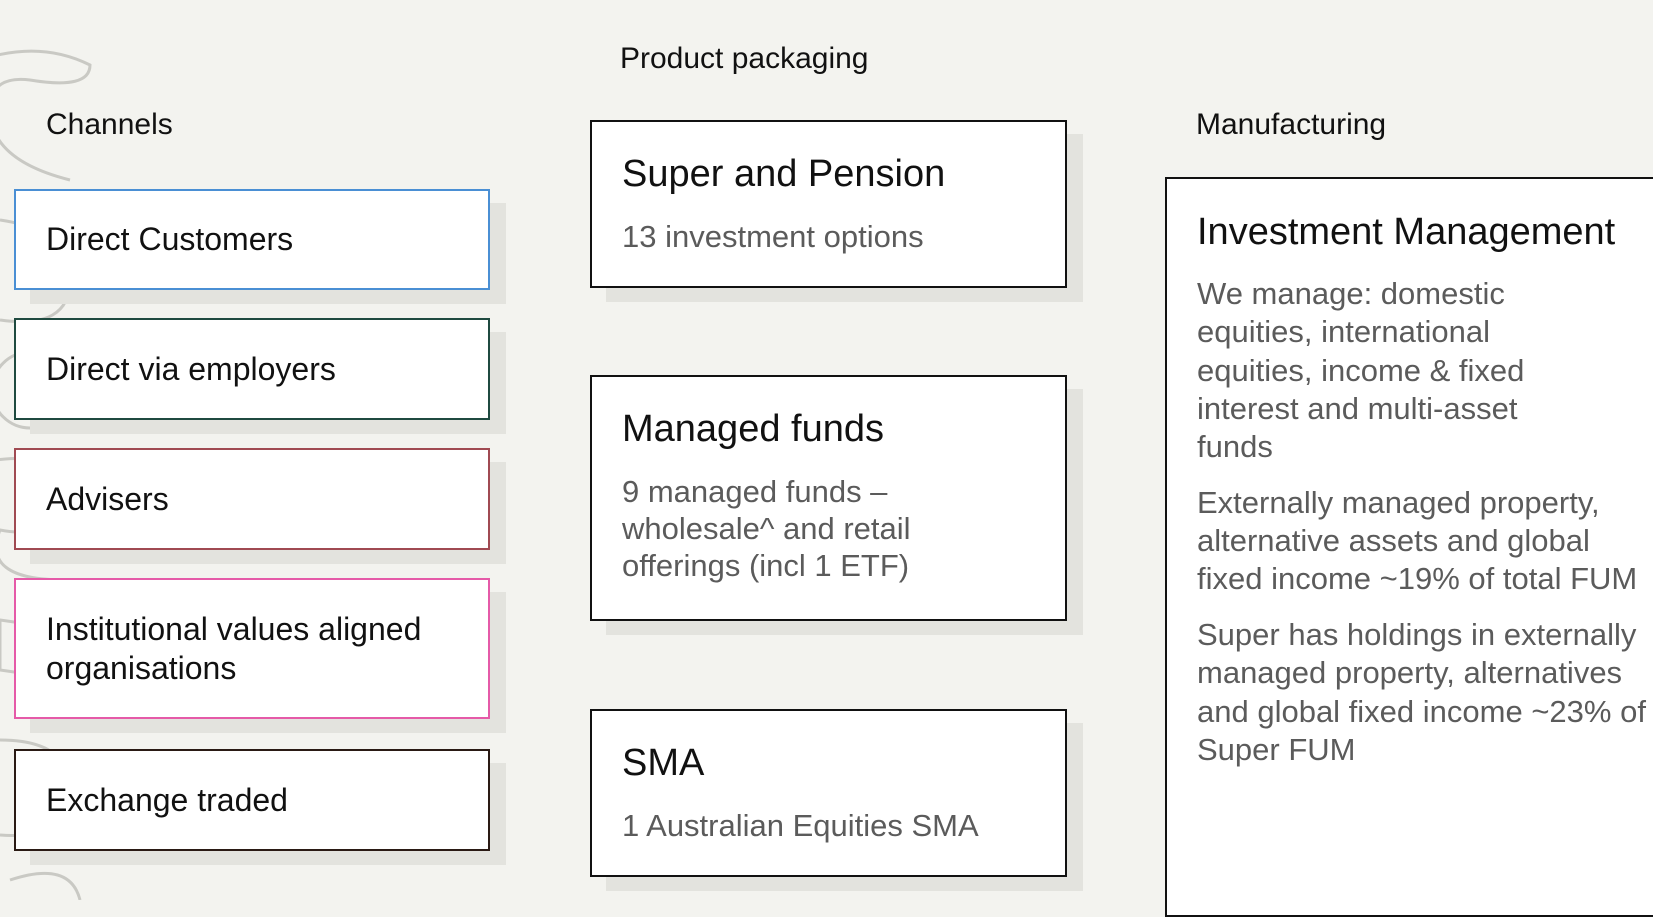  I want to click on product-title: Super and Pension, so click(784, 174).